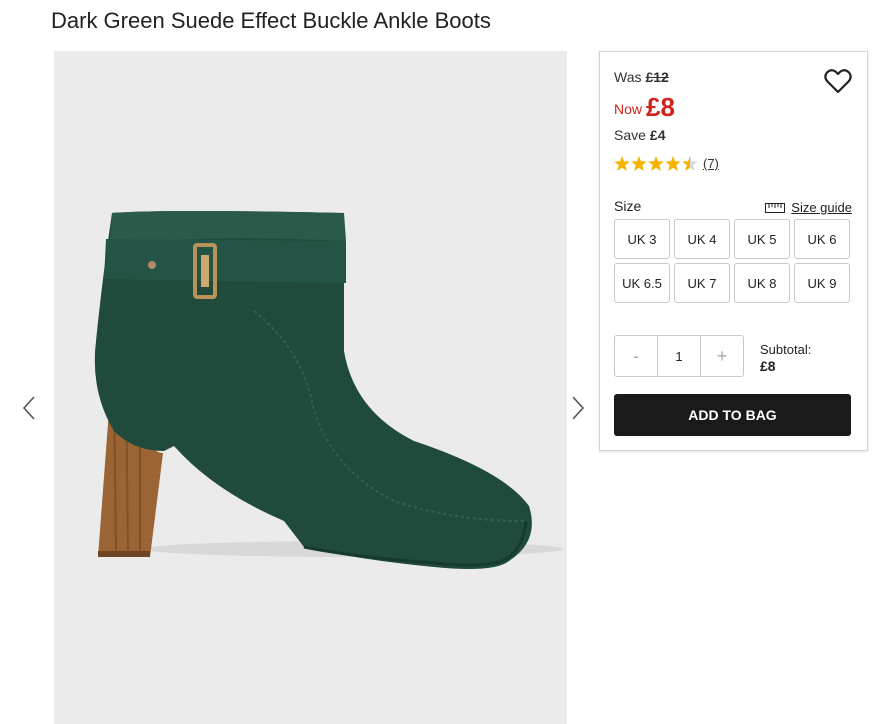  Describe the element at coordinates (762, 283) in the screenshot. I see `size-option: UK 8` at that location.